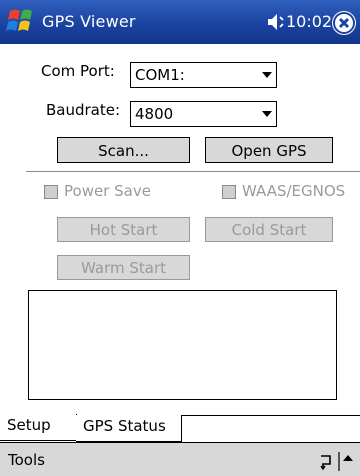 Image resolution: width=360 pixels, height=476 pixels. I want to click on com-port-value: COM1:, so click(160, 75).